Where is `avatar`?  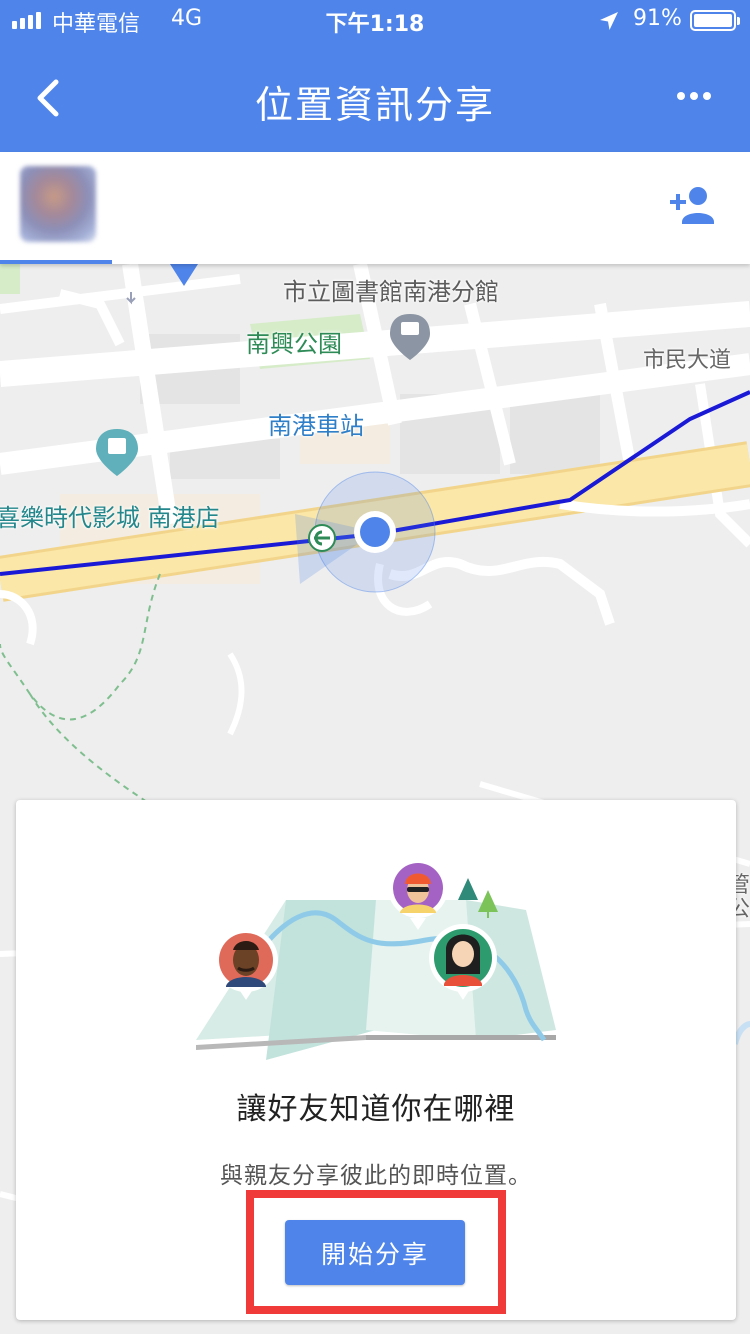 avatar is located at coordinates (58, 204).